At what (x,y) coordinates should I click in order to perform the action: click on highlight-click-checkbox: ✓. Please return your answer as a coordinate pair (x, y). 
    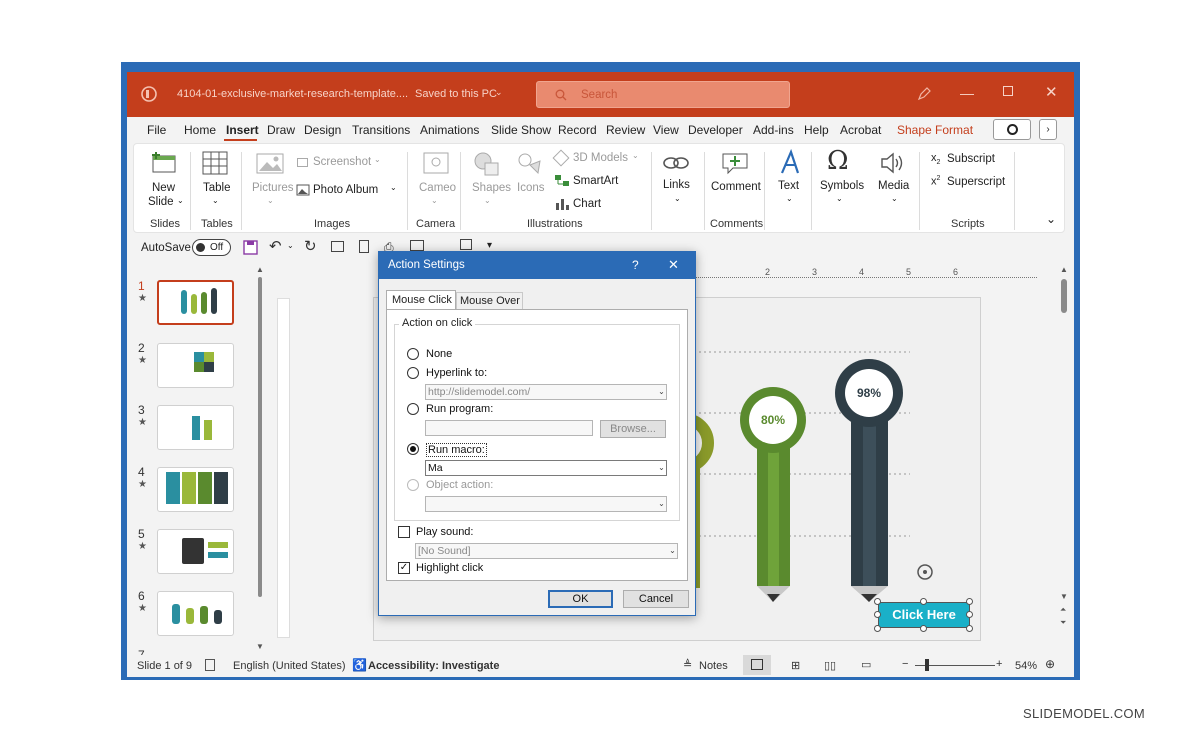
    Looking at the image, I should click on (404, 568).